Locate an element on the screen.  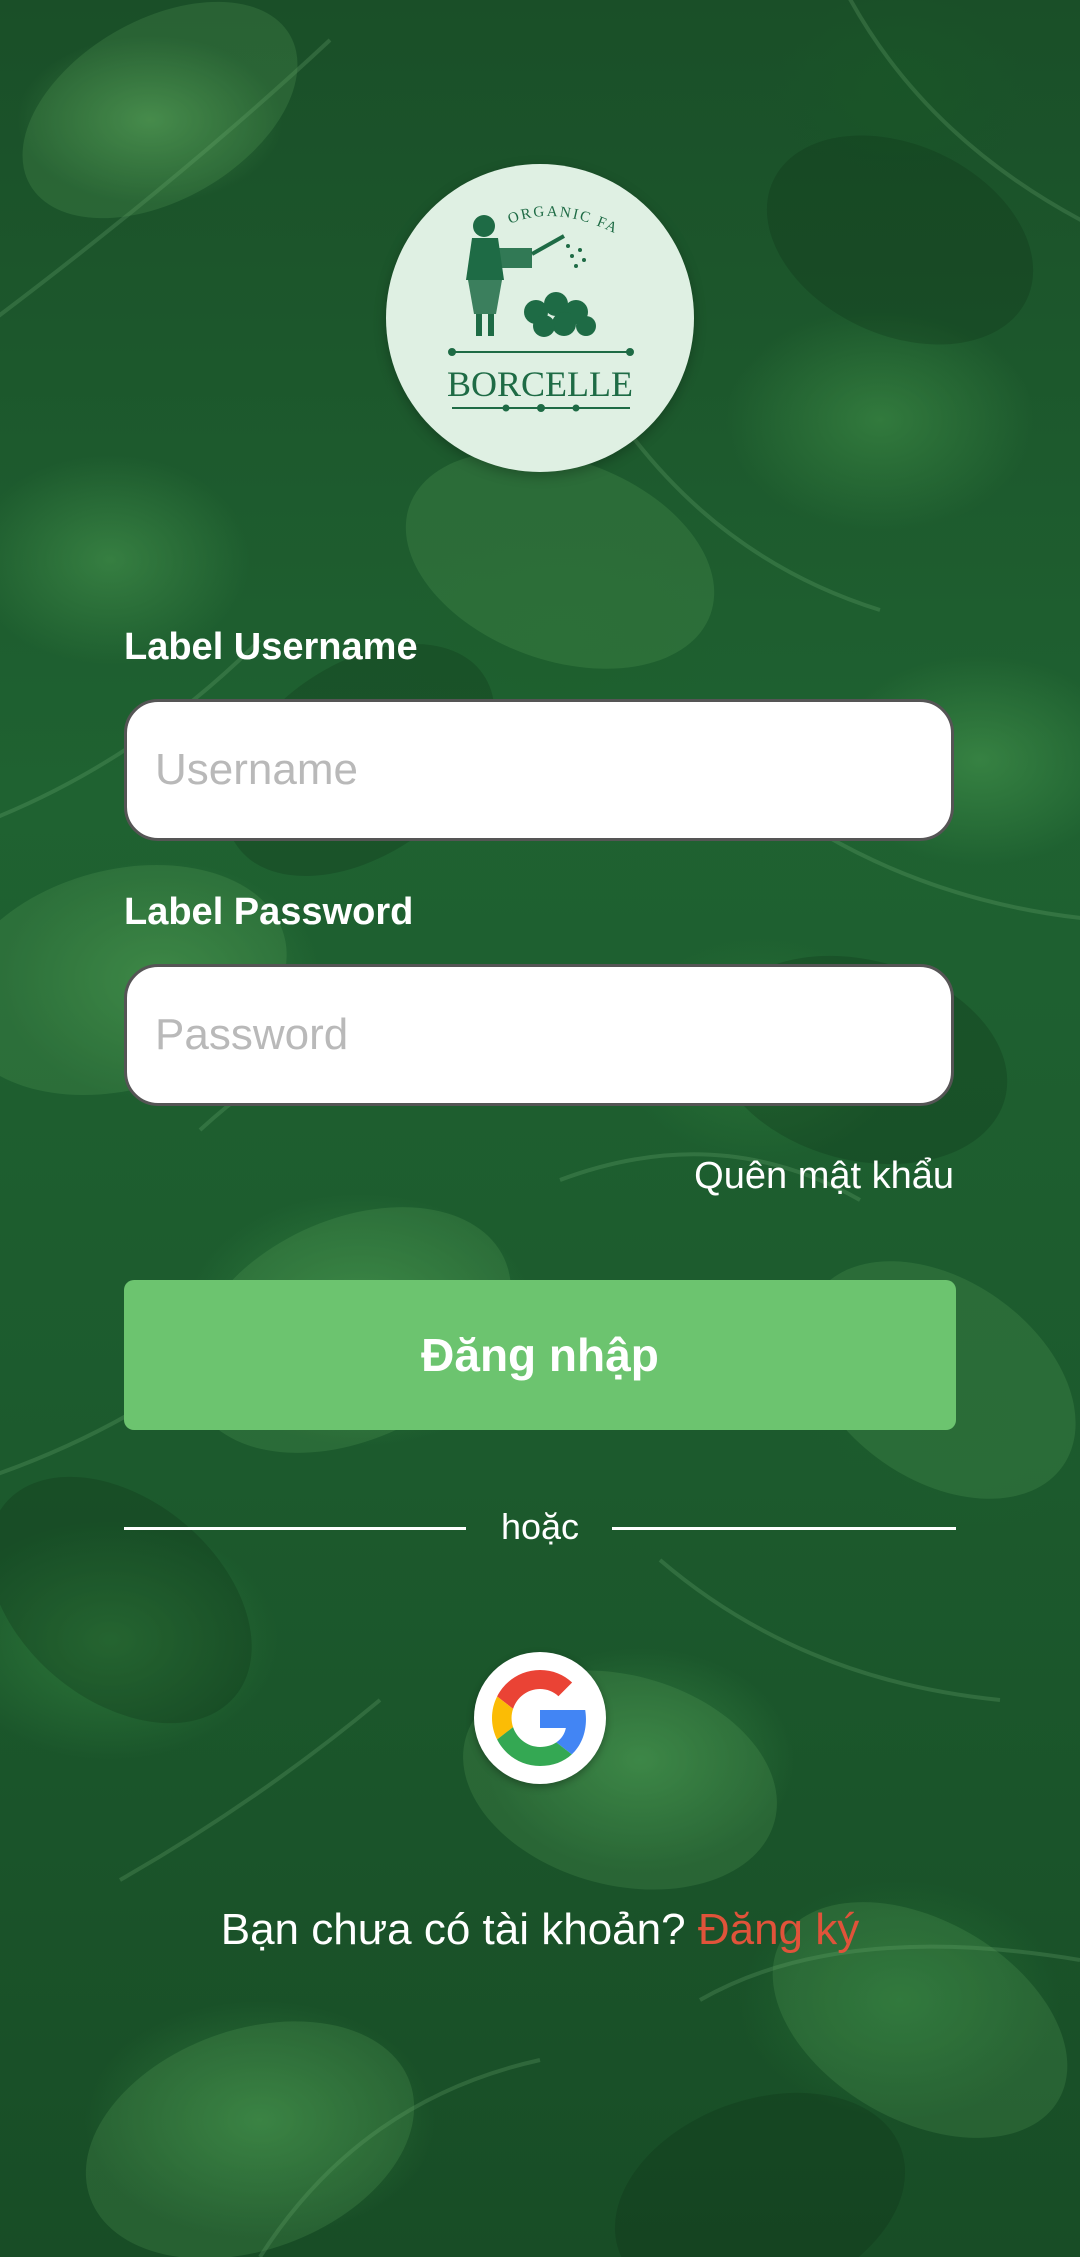
google-icon is located at coordinates (539, 1718).